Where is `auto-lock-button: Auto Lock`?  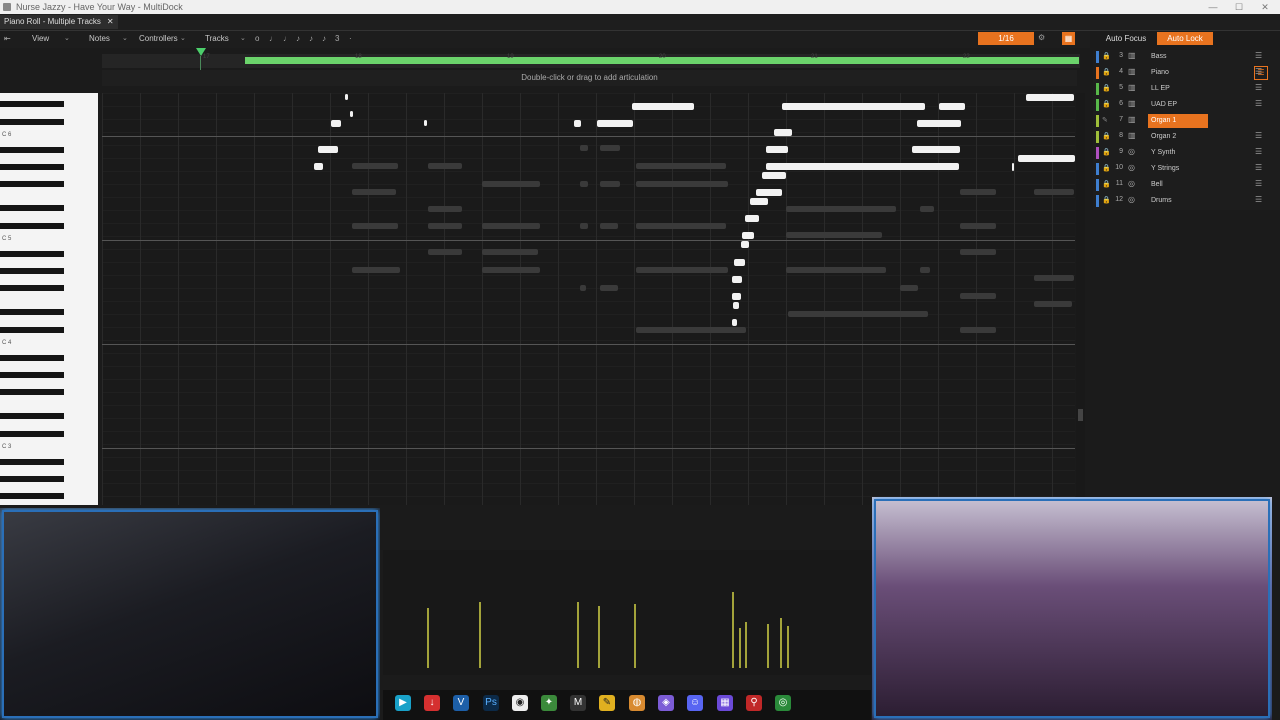 auto-lock-button: Auto Lock is located at coordinates (1185, 38).